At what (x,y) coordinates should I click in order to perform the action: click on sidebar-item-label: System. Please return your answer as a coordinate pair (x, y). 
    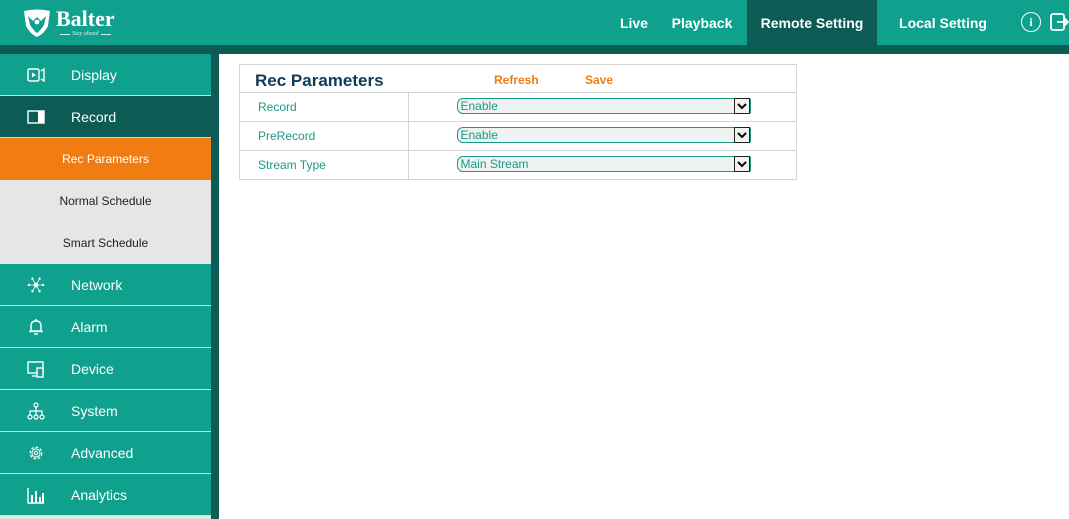
    Looking at the image, I should click on (94, 410).